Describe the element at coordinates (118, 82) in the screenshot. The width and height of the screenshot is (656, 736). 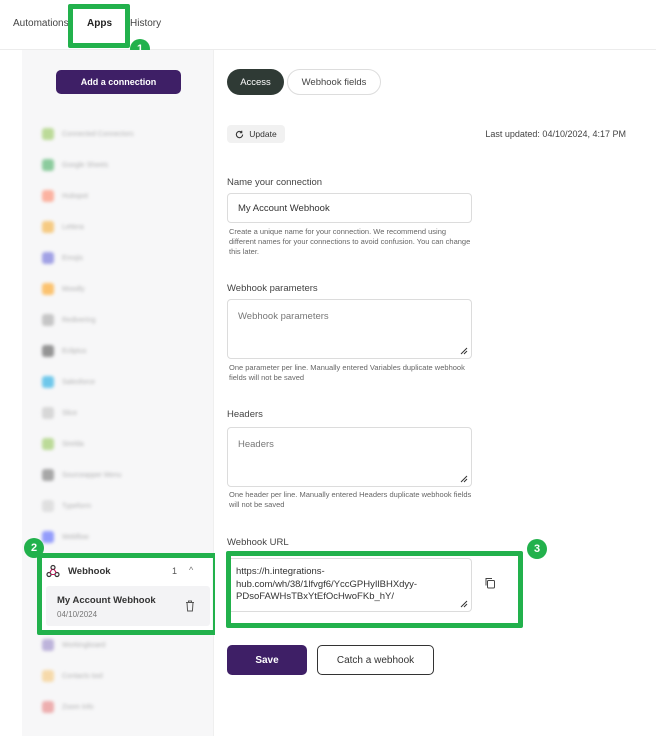
I see `add-connection-button: Add a connection` at that location.